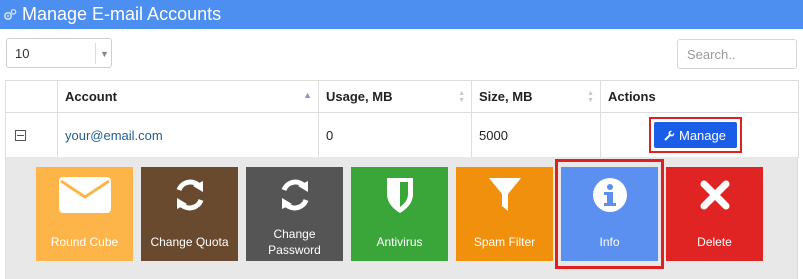 This screenshot has width=803, height=279. I want to click on roundcube-tile: Round Cube, so click(84, 214).